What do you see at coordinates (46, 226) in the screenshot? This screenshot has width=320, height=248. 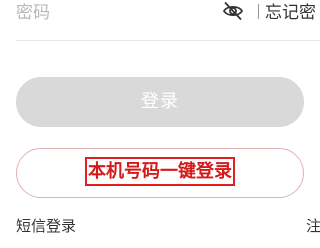 I see `sms-login-link: 短信登录` at bounding box center [46, 226].